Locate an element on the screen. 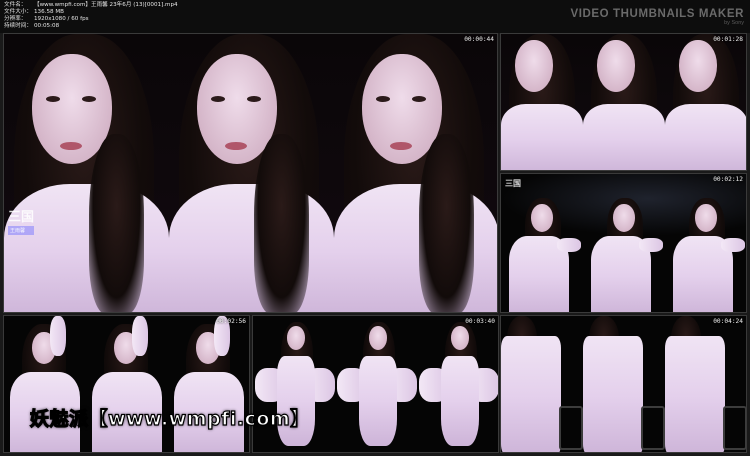 The height and width of the screenshot is (456, 750). thumbnail-frame-3: 三国 00:02:12 is located at coordinates (623, 243).